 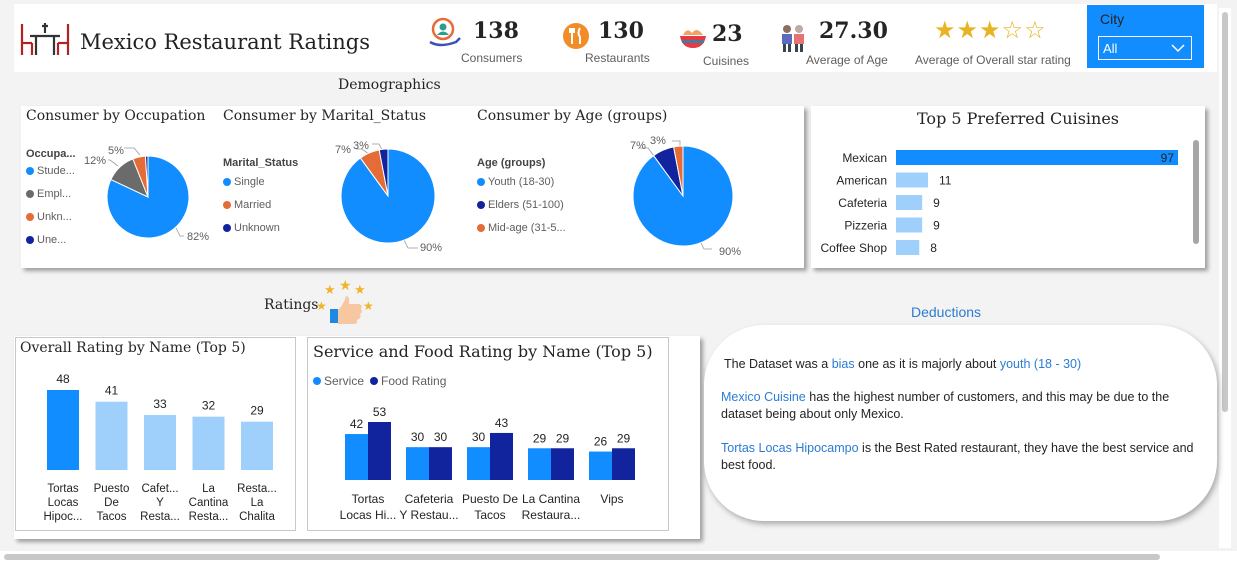 I want to click on kpi-cuisines-label: Cuisines, so click(x=726, y=61).